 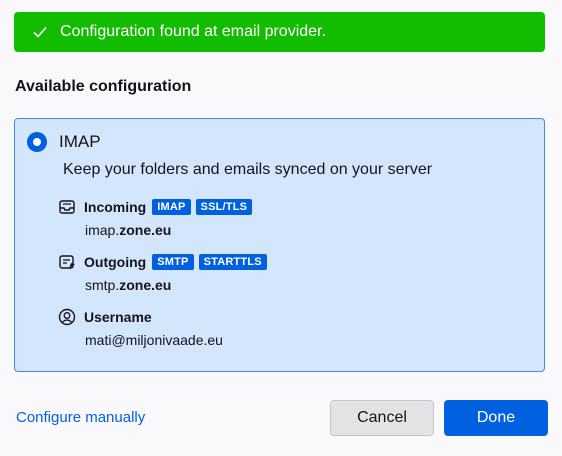 I want to click on outgoing-label: Outgoing, so click(x=115, y=262).